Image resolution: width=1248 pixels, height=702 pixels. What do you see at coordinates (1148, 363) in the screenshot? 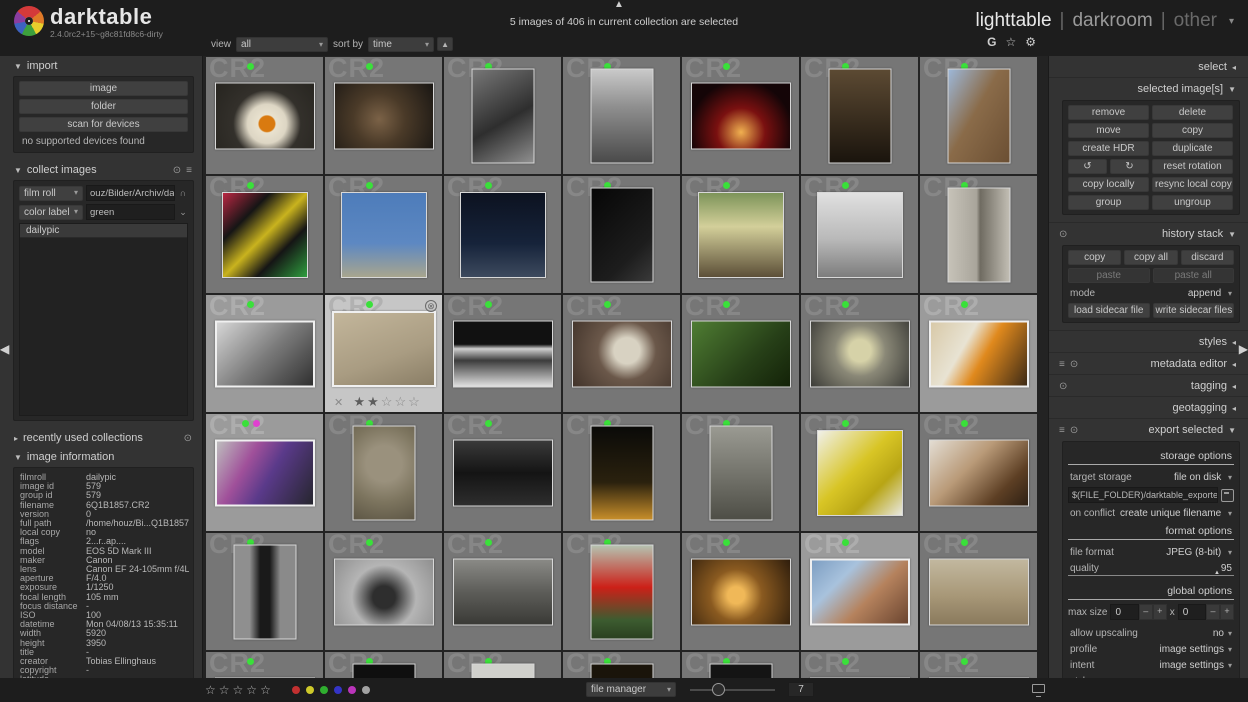
I see `section-header-metadata-editor: ≡ ⊙ metadata editor ◂` at bounding box center [1148, 363].